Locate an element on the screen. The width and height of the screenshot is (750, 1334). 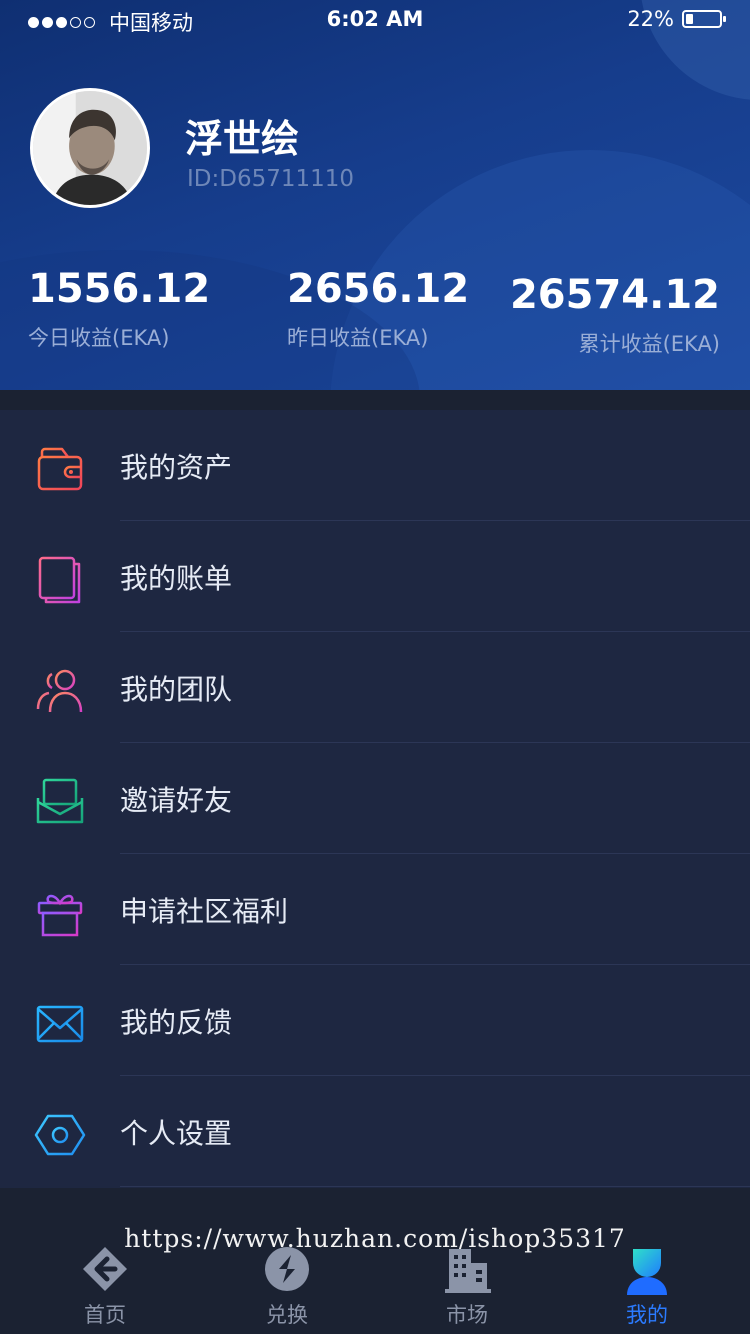
avatar-photo is located at coordinates (90, 148).